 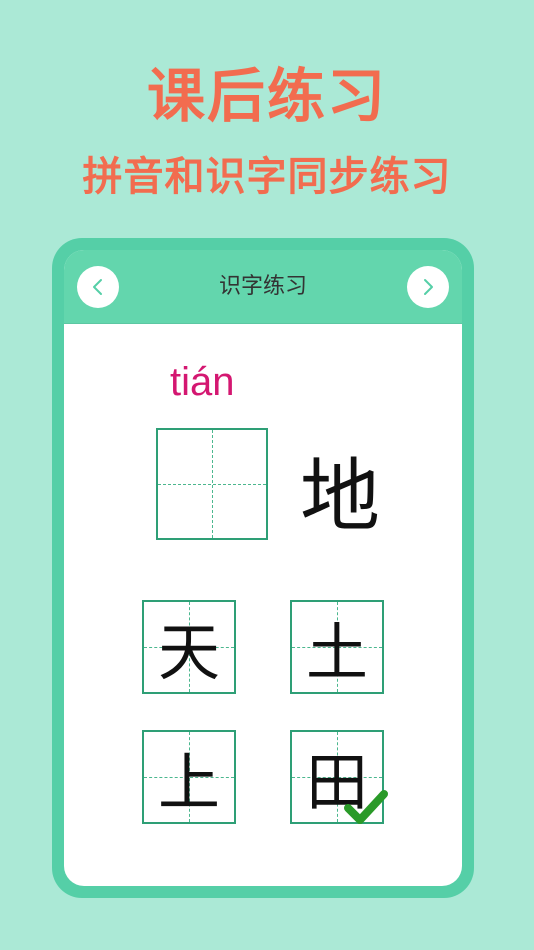 I want to click on answer-box, so click(x=212, y=484).